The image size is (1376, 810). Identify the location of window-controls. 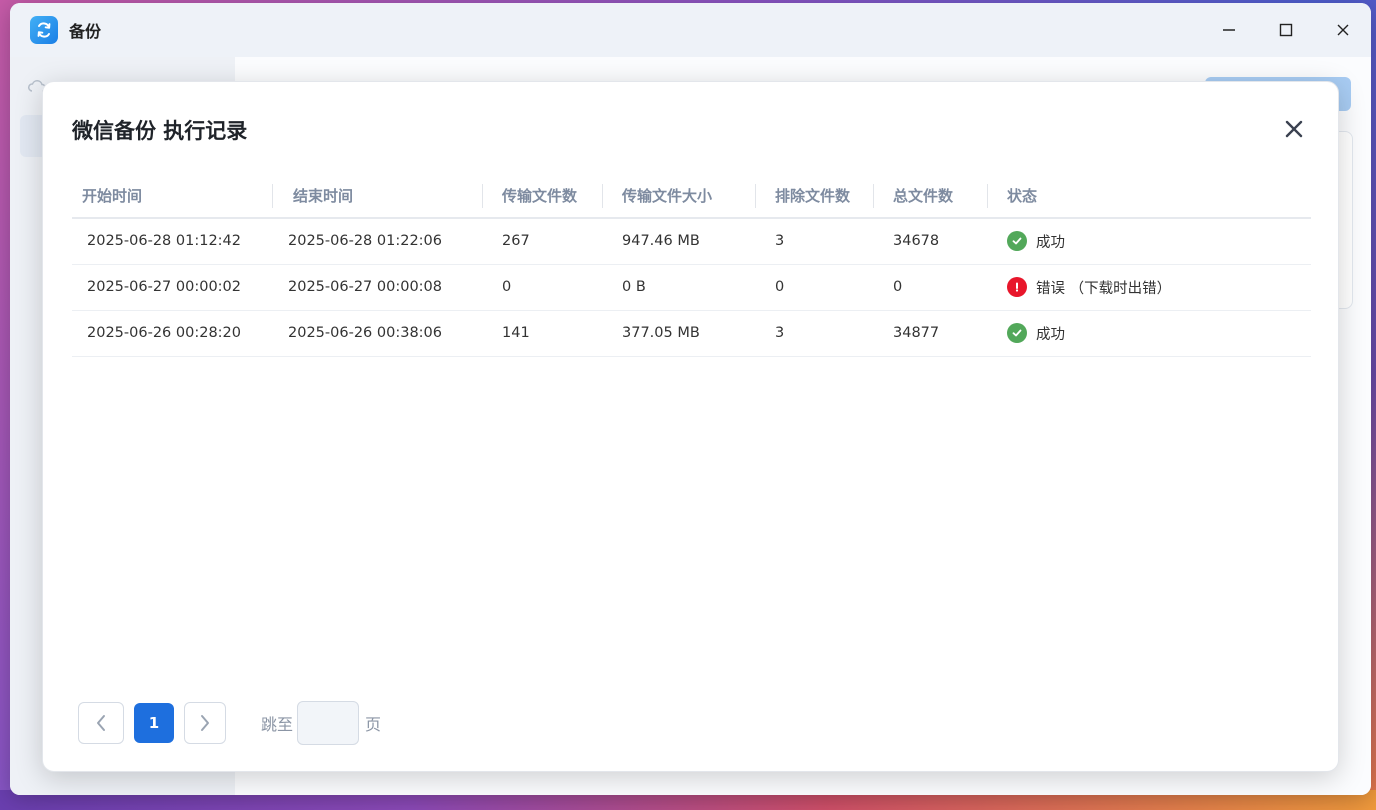
(1285, 30).